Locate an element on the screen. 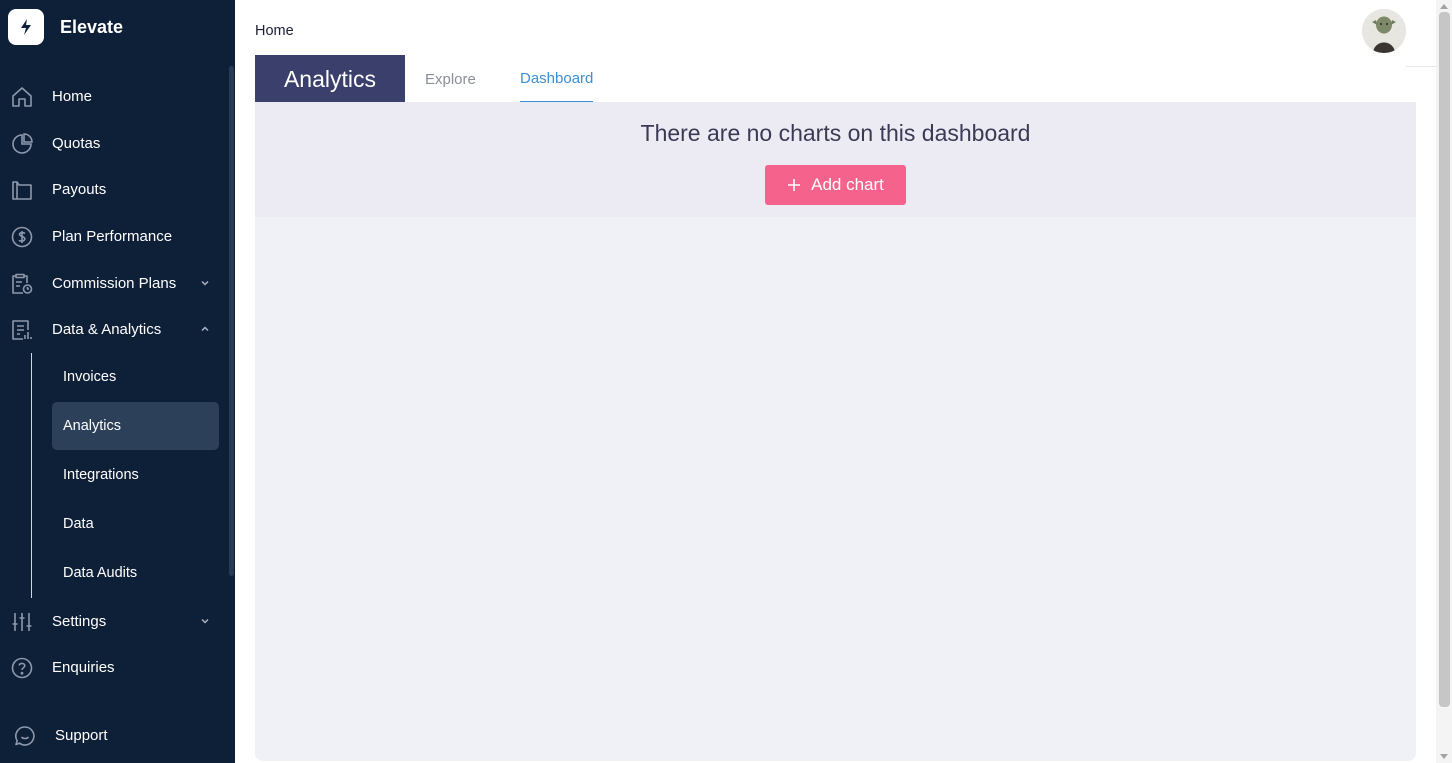  sidebar-subitem-data: Data is located at coordinates (135, 524).